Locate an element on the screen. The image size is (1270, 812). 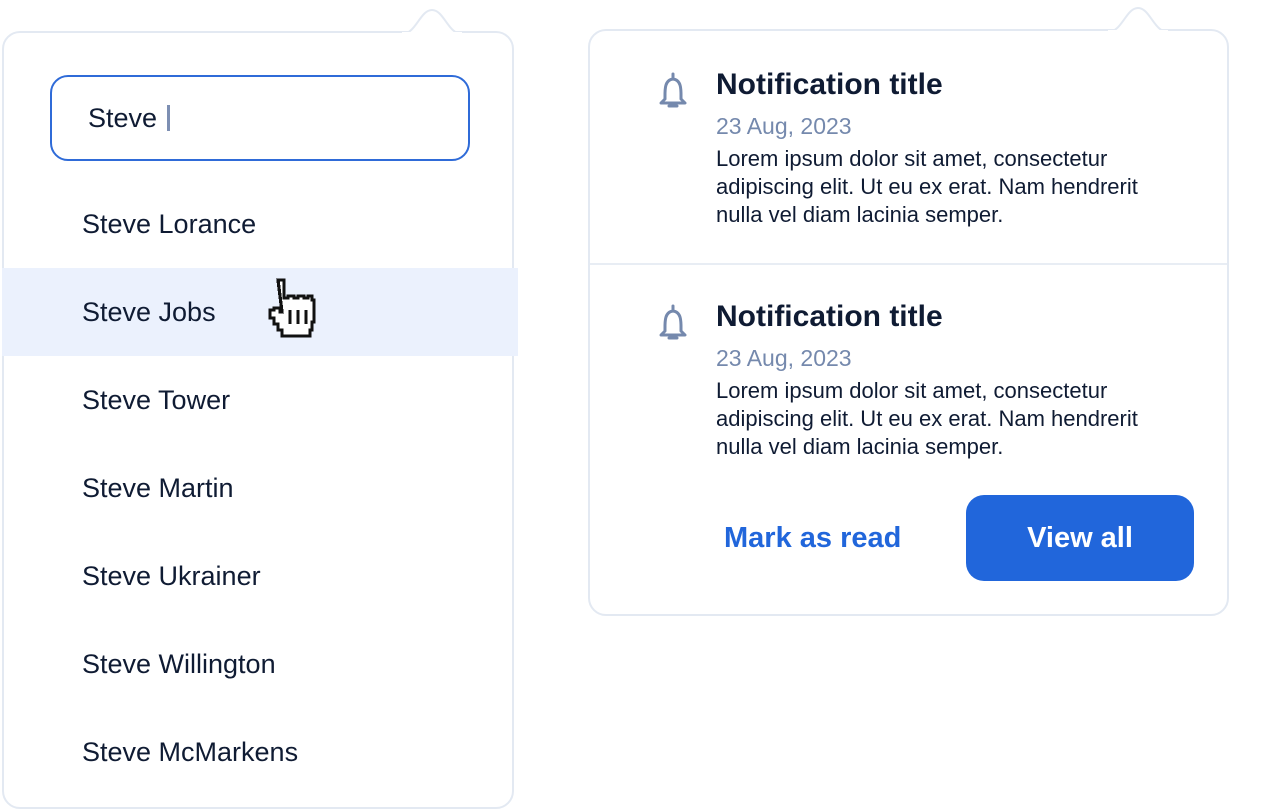
search-result-item: Steve Willington is located at coordinates (260, 664).